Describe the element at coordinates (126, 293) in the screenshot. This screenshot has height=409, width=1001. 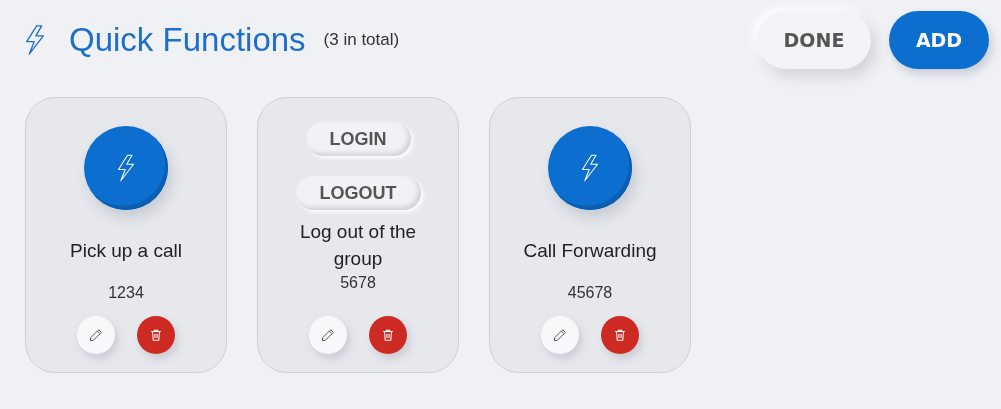
I see `function-number: 1234` at that location.